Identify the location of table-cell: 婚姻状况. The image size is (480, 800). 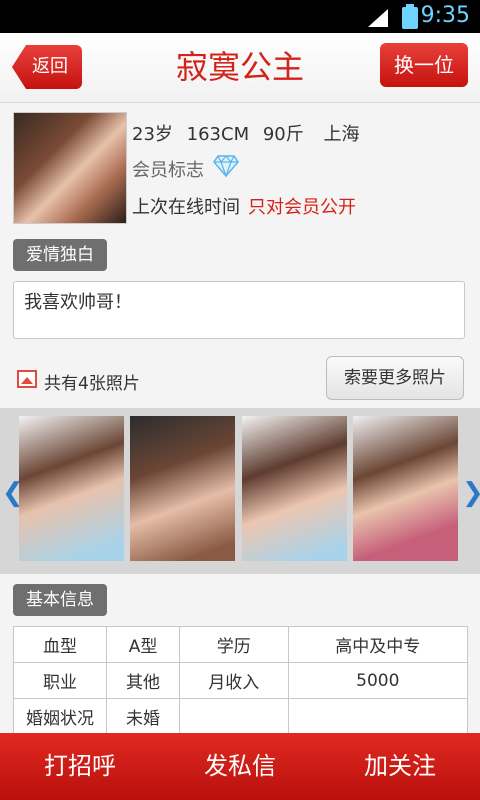
(60, 716).